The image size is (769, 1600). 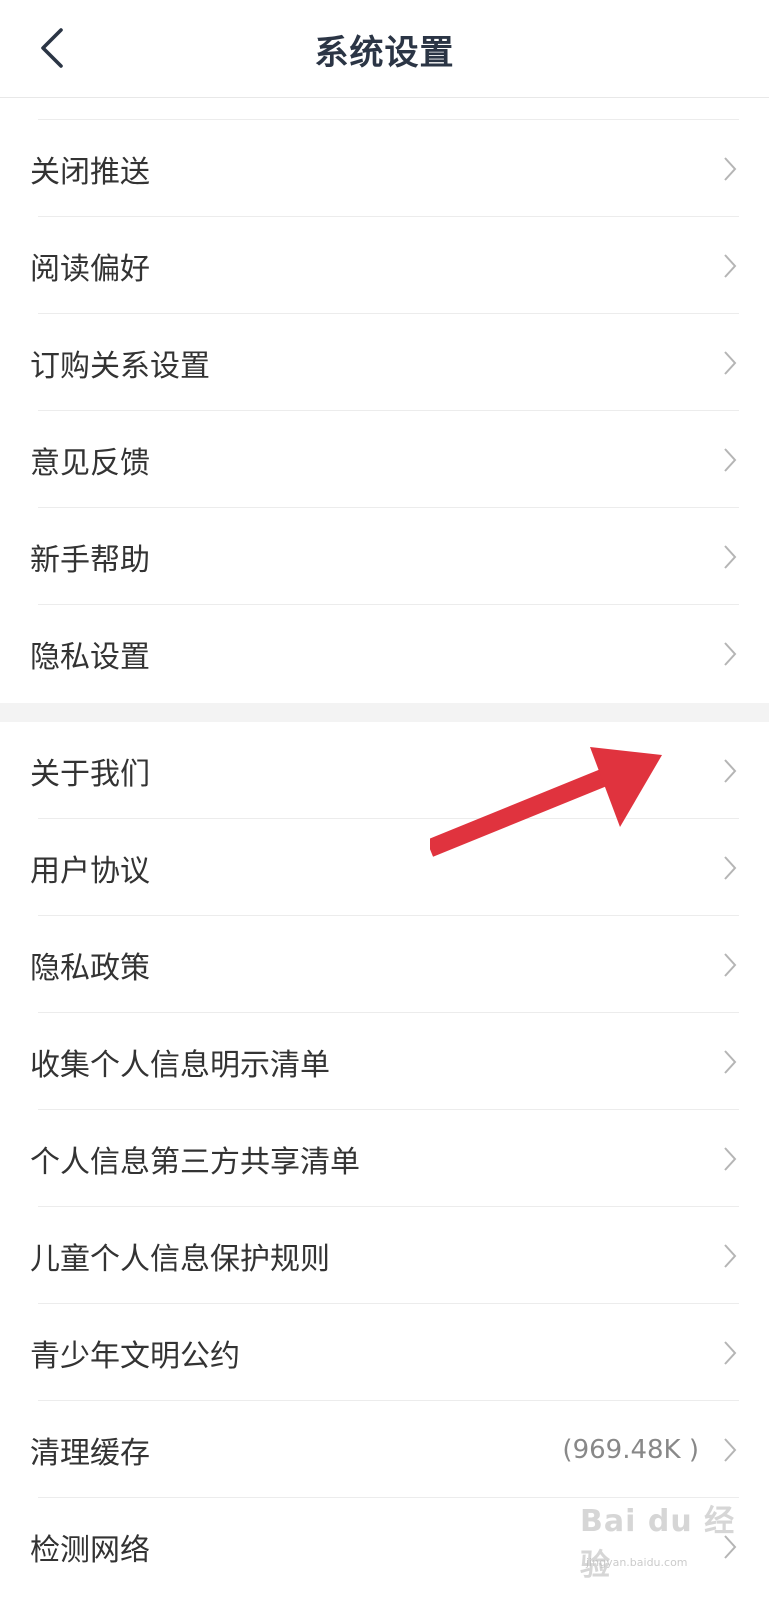 What do you see at coordinates (90, 657) in the screenshot?
I see `menu-item-label: 隐私设置` at bounding box center [90, 657].